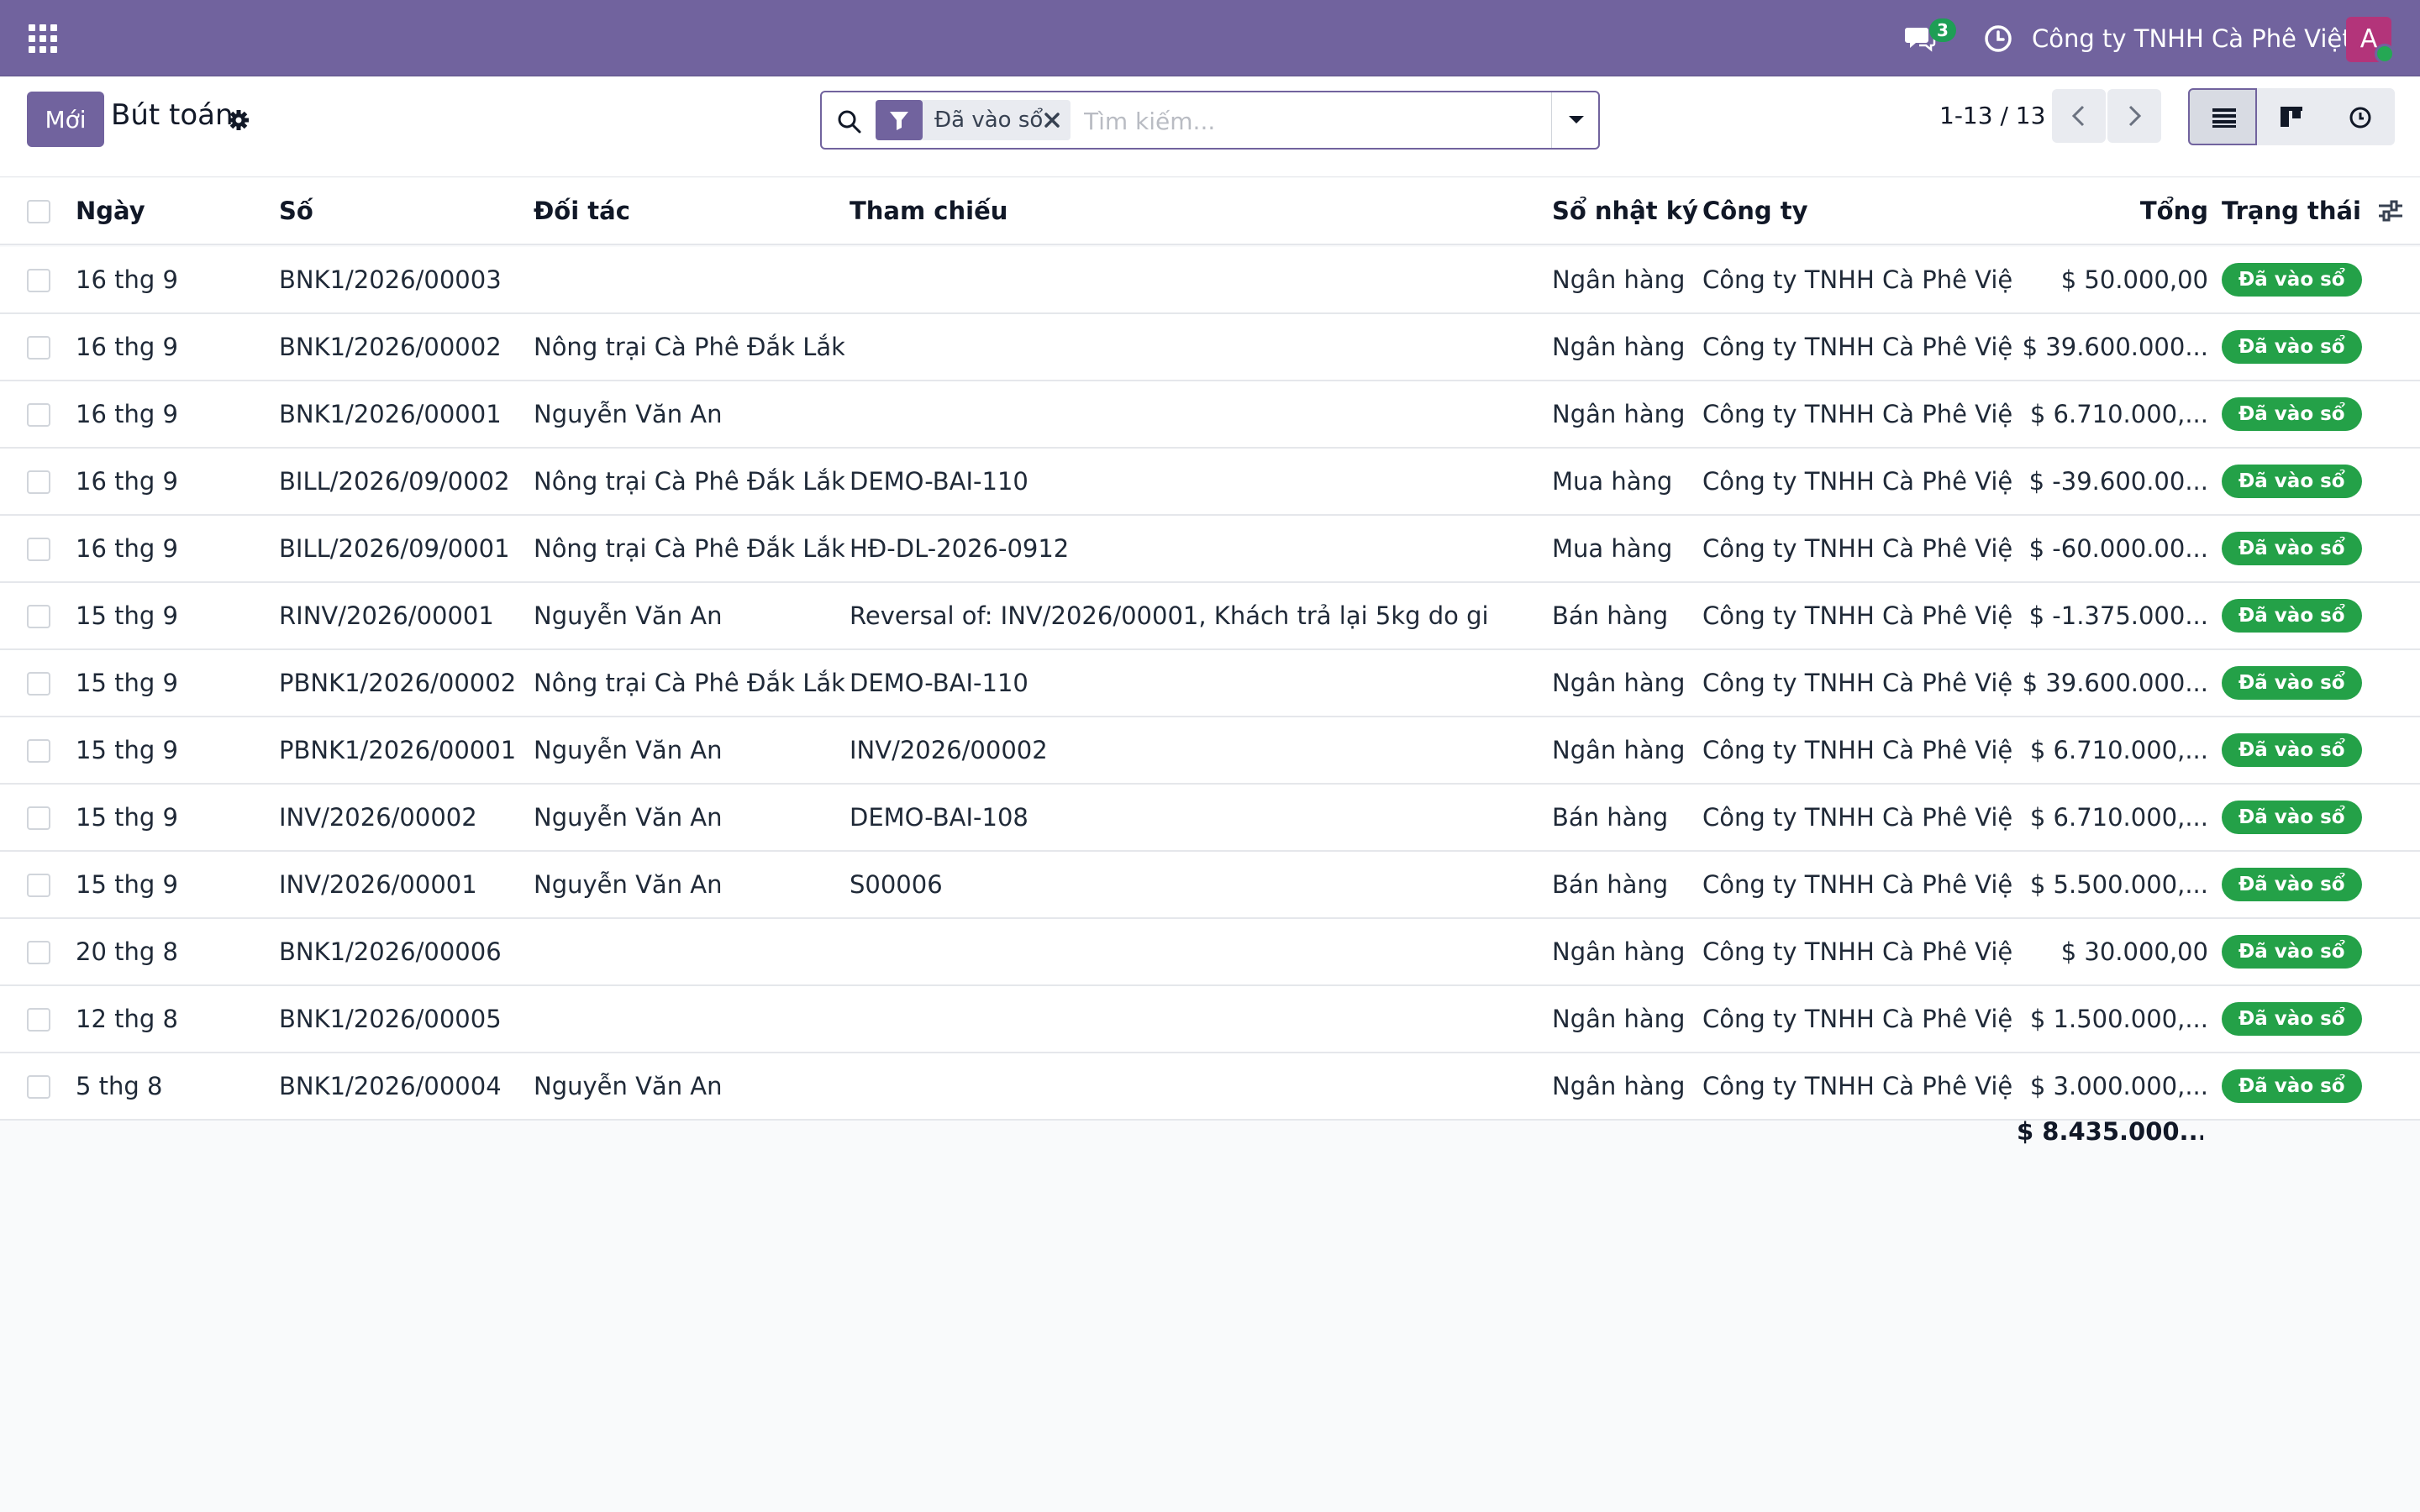 The image size is (2420, 1512). Describe the element at coordinates (65, 119) in the screenshot. I see `new-button: Mới` at that location.